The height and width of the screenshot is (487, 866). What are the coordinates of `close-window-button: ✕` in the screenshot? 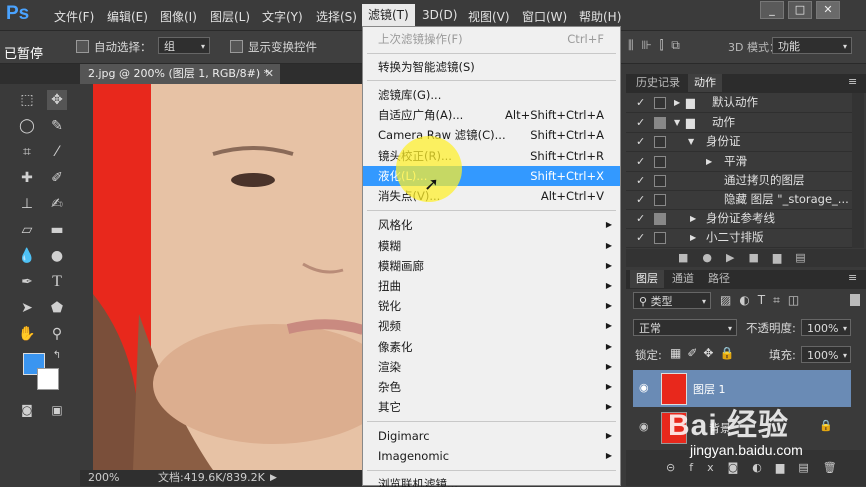 It's located at (828, 10).